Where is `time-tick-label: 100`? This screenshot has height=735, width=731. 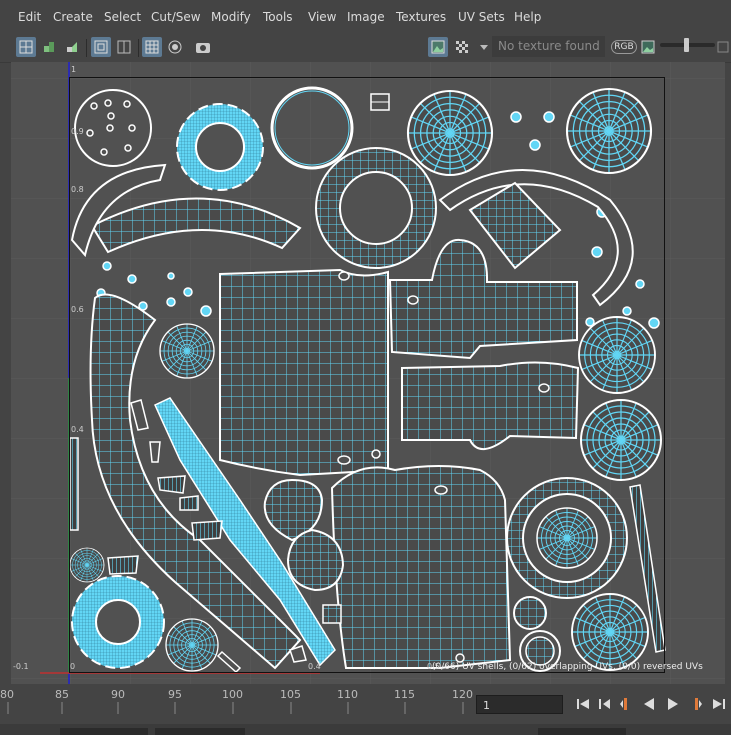 time-tick-label: 100 is located at coordinates (232, 694).